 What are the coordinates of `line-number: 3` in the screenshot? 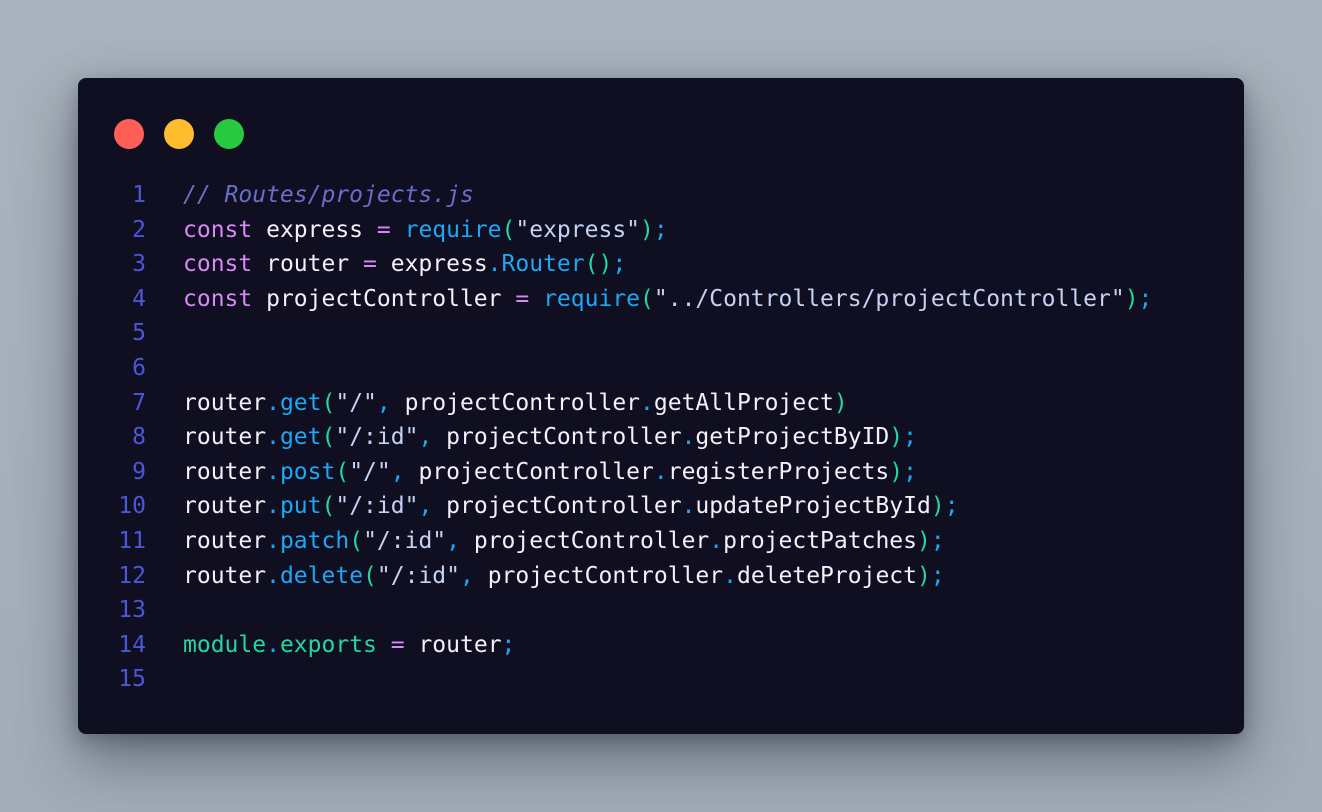 It's located at (139, 264).